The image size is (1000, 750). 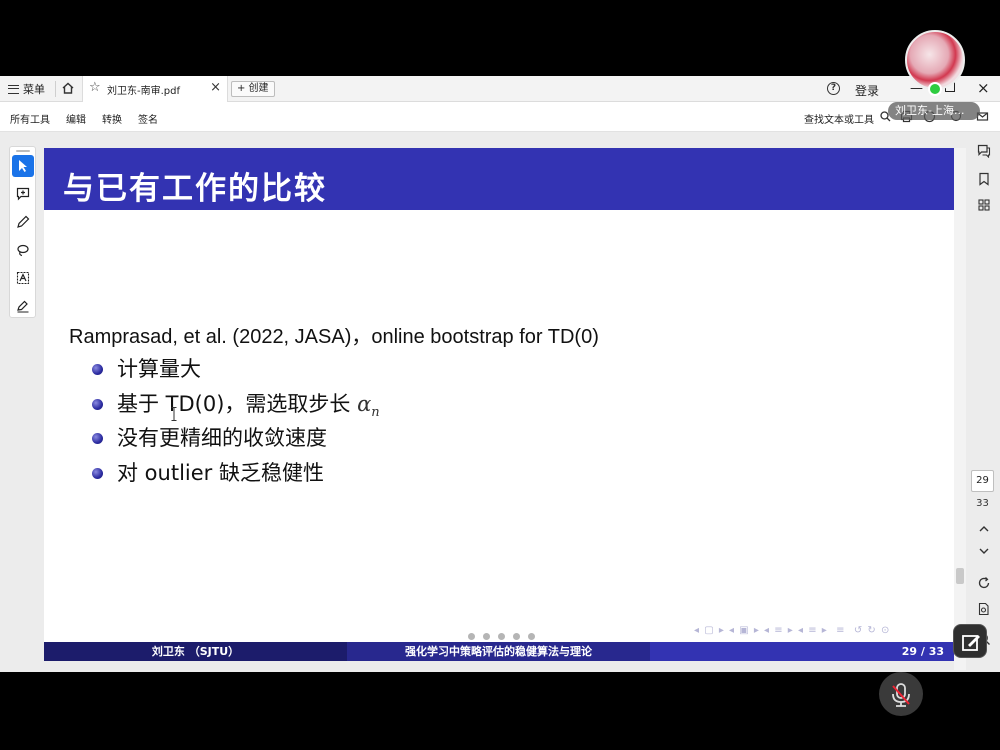 I want to click on speaking-status-icon, so click(x=935, y=89).